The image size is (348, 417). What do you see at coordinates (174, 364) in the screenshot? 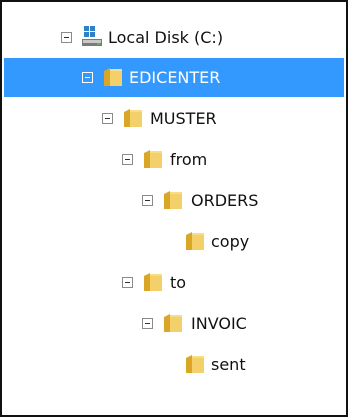
I see `tree-item-sent: sent` at bounding box center [174, 364].